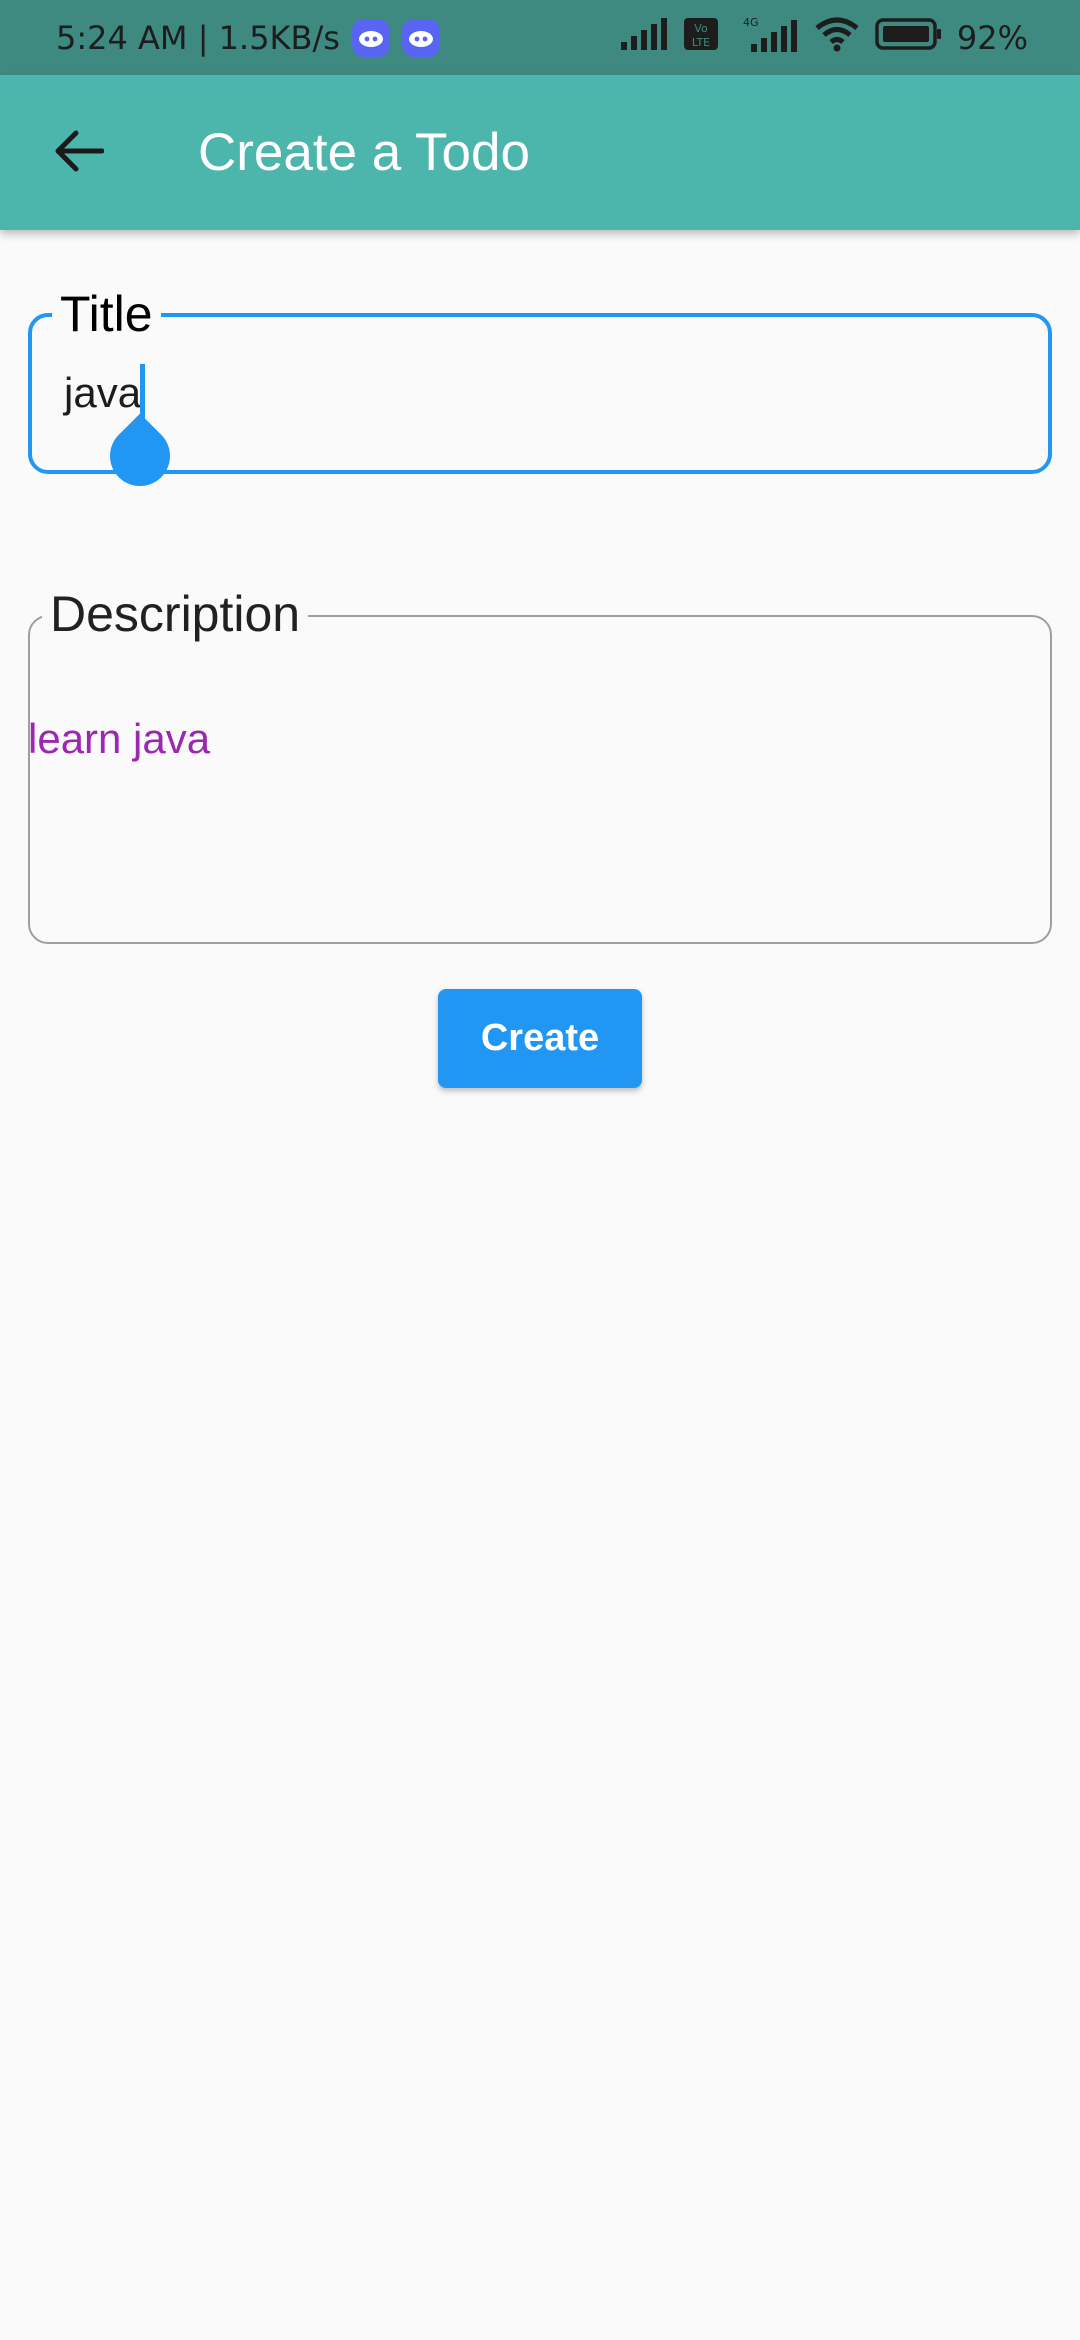 This screenshot has width=1080, height=2340. Describe the element at coordinates (837, 38) in the screenshot. I see `wifi-icon` at that location.